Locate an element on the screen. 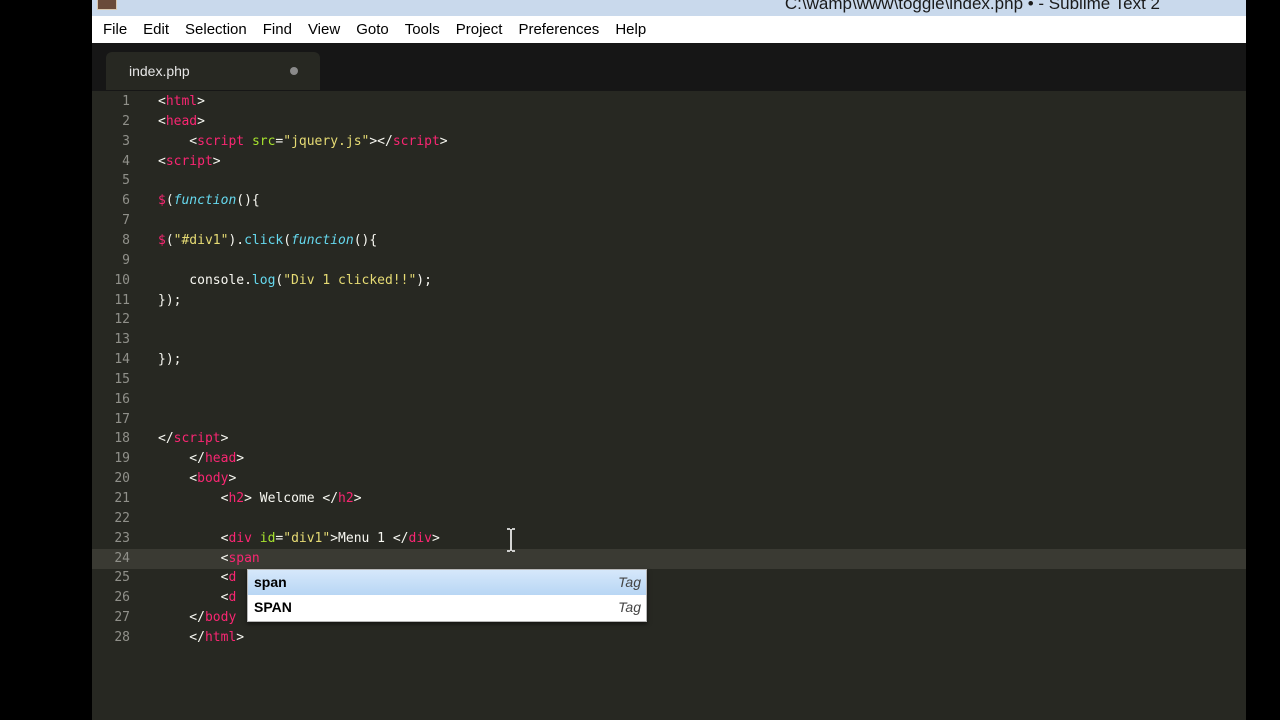 The height and width of the screenshot is (720, 1280). line-number: 8 is located at coordinates (126, 240).